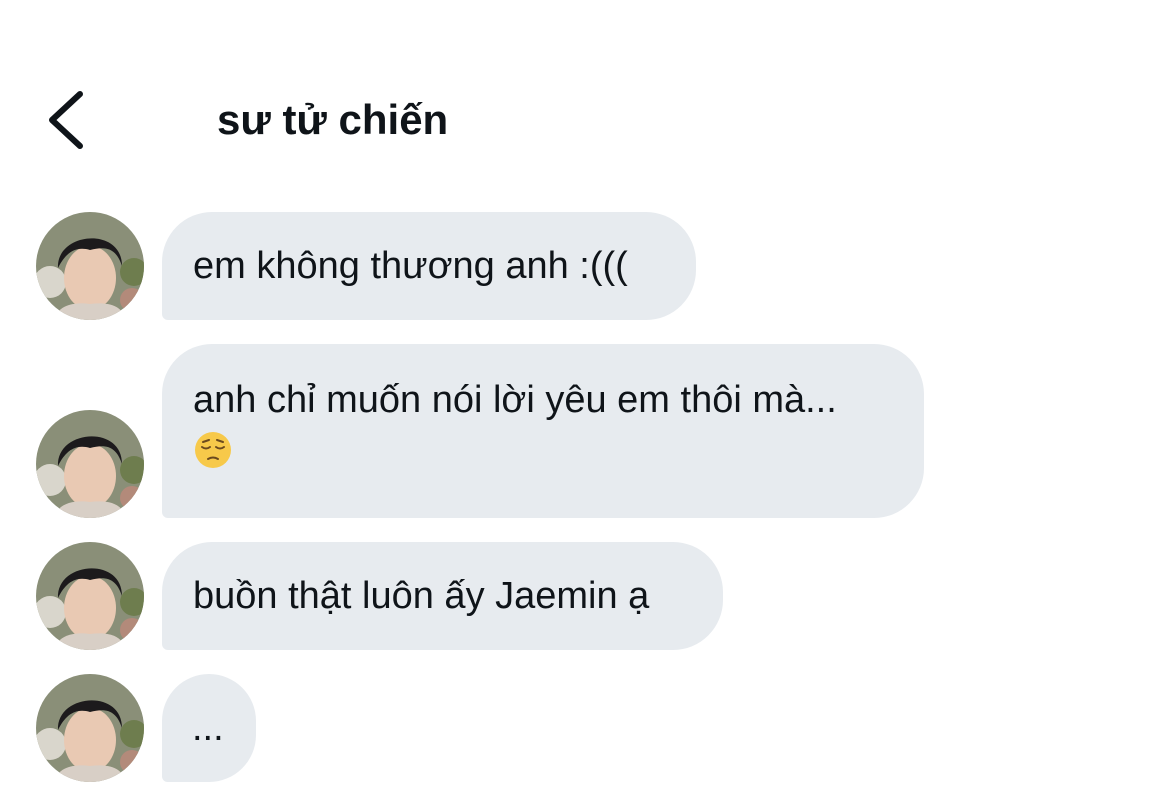  What do you see at coordinates (410, 266) in the screenshot?
I see `message-text: em không thương anh :(((` at bounding box center [410, 266].